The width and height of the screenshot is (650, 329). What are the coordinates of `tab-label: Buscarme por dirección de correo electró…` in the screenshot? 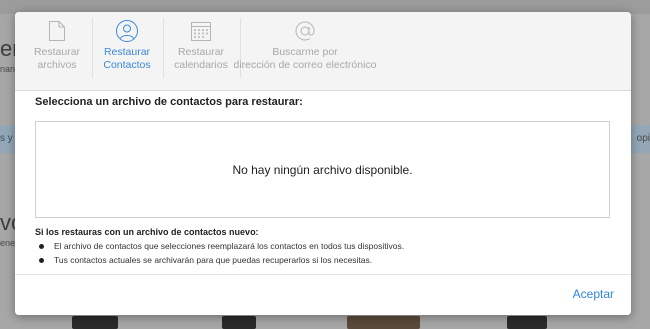 It's located at (305, 58).